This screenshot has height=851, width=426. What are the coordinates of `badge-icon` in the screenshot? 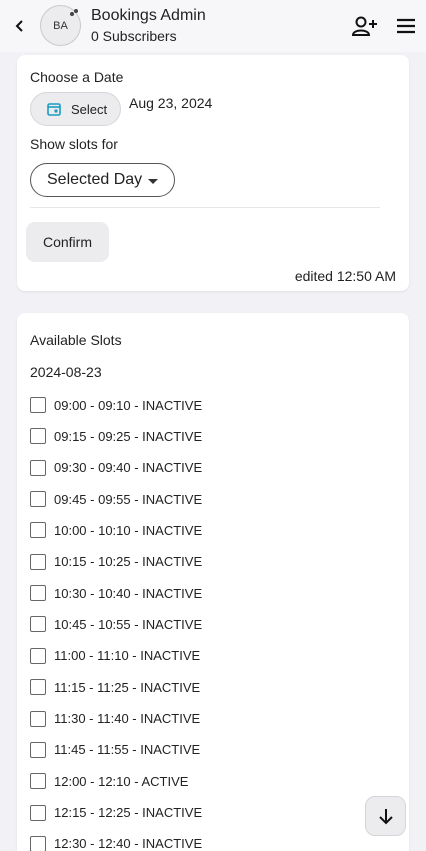 It's located at (74, 12).